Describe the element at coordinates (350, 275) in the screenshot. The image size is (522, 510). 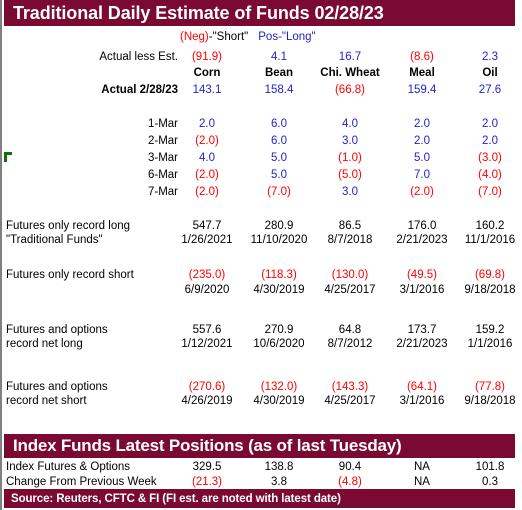
I see `futures-record-short-chi-wheat: (130.0)` at that location.